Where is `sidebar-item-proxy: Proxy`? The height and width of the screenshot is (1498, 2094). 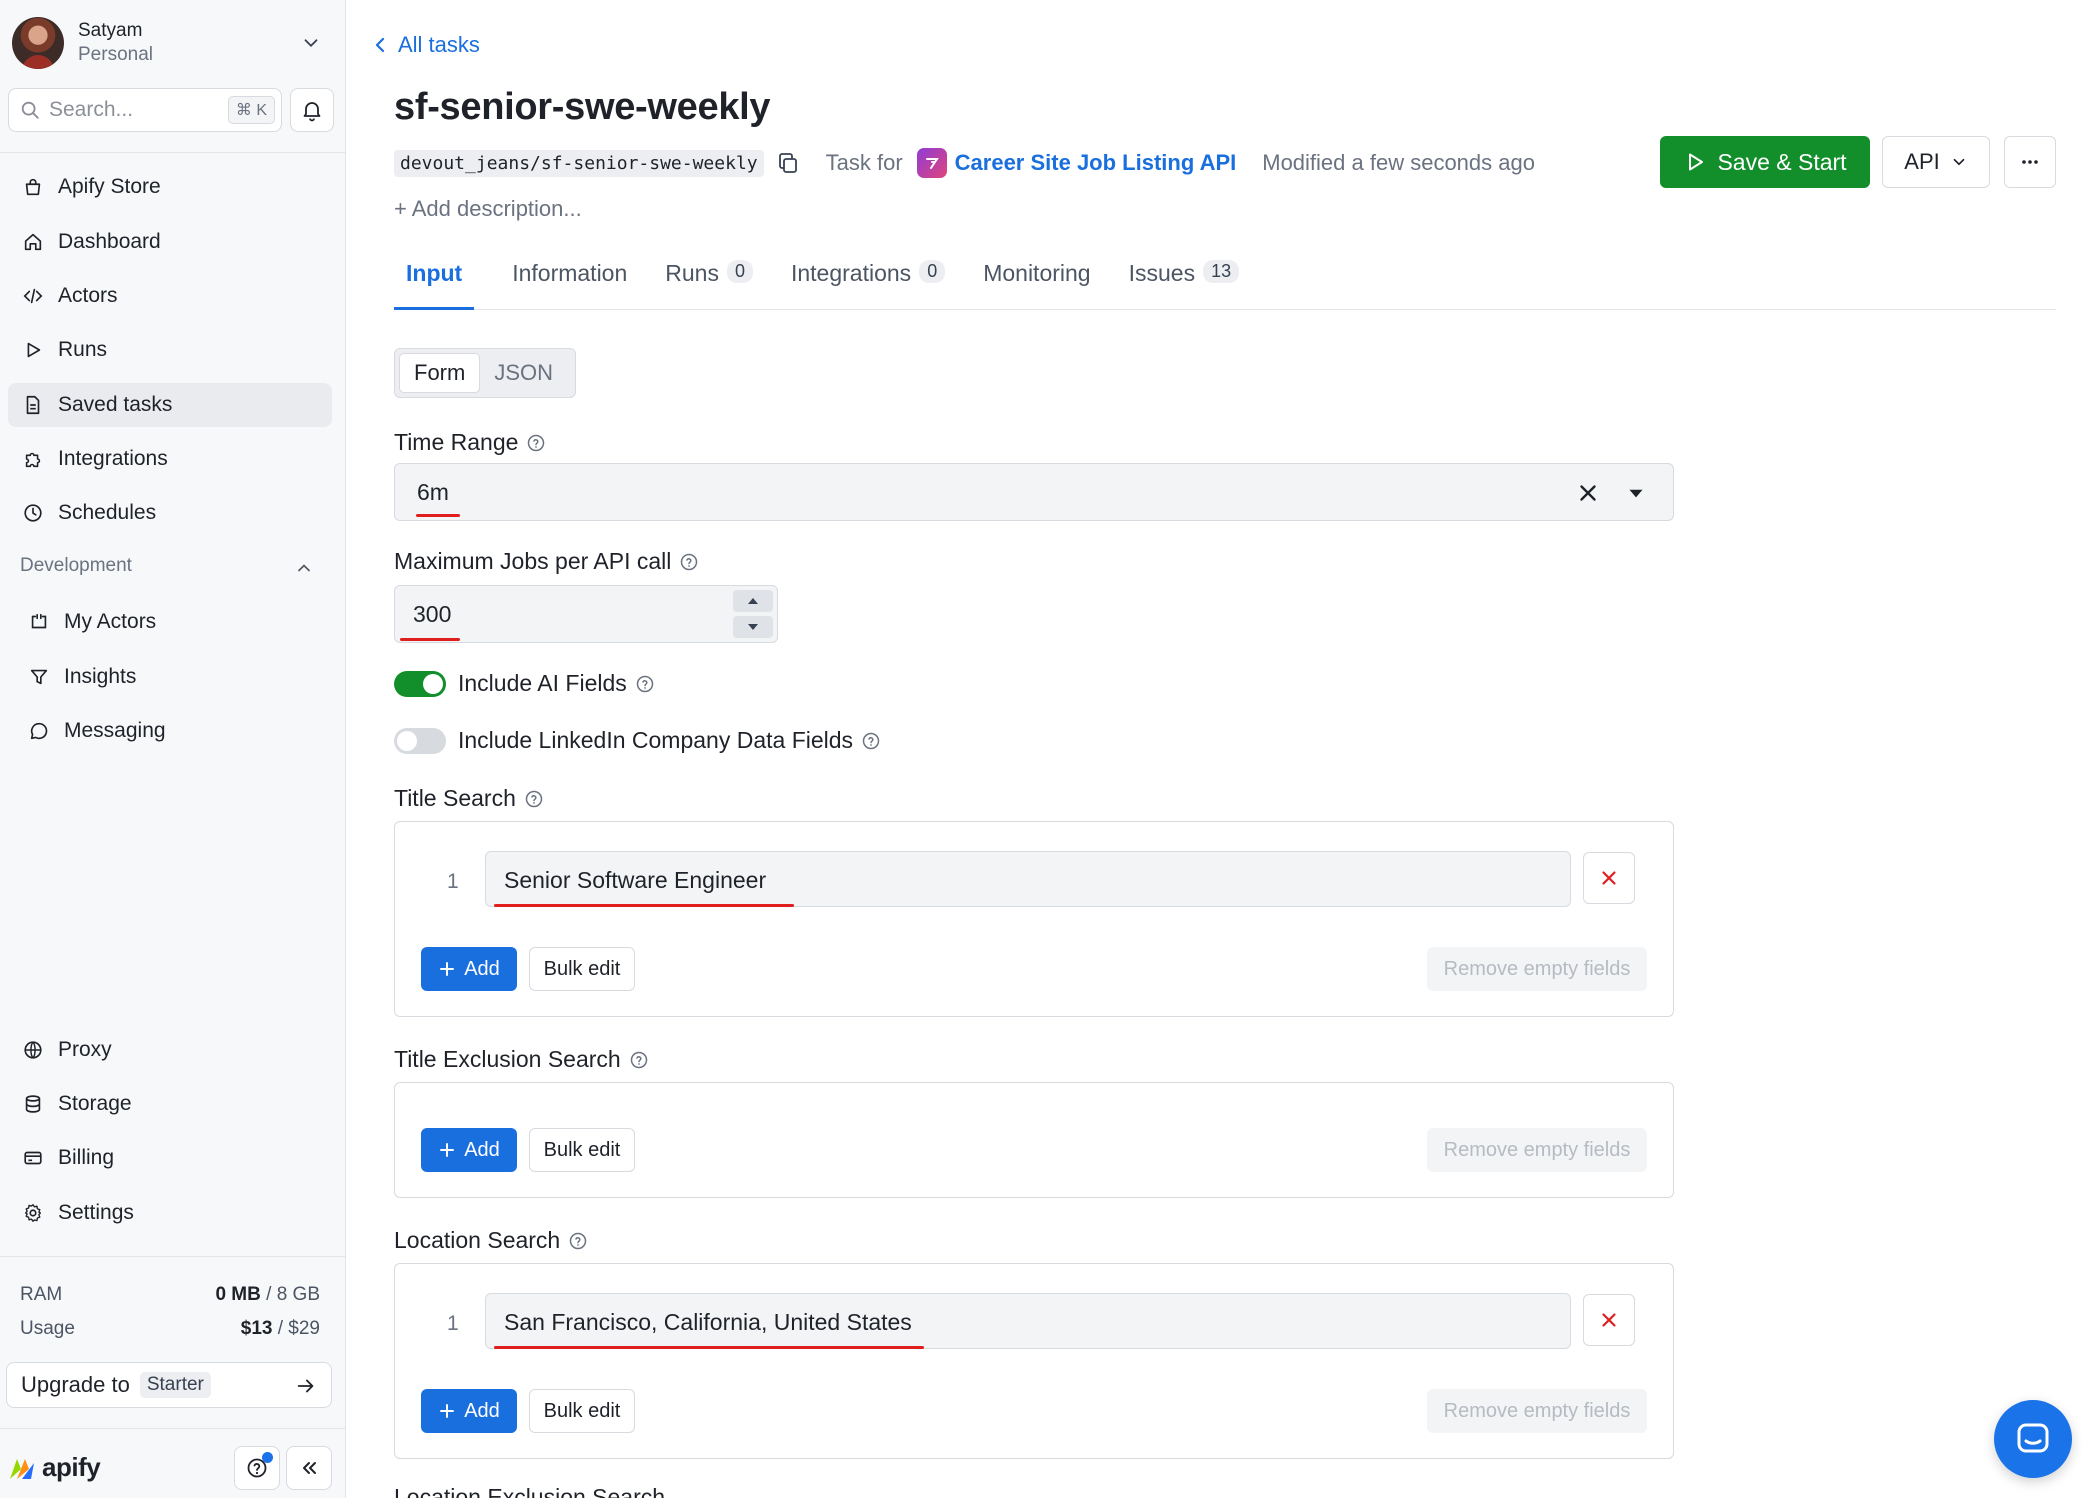 sidebar-item-proxy: Proxy is located at coordinates (170, 1050).